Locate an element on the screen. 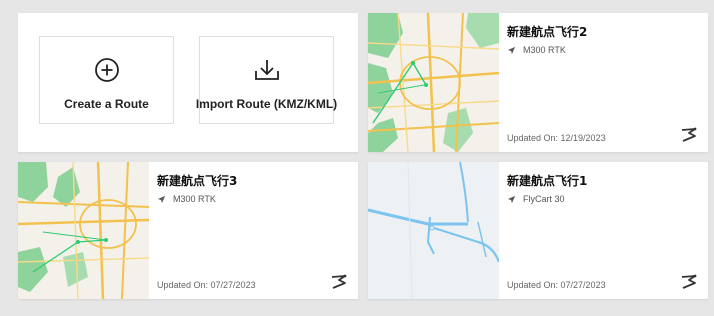 This screenshot has height=316, width=714. create-route-button: Create a Route is located at coordinates (106, 80).